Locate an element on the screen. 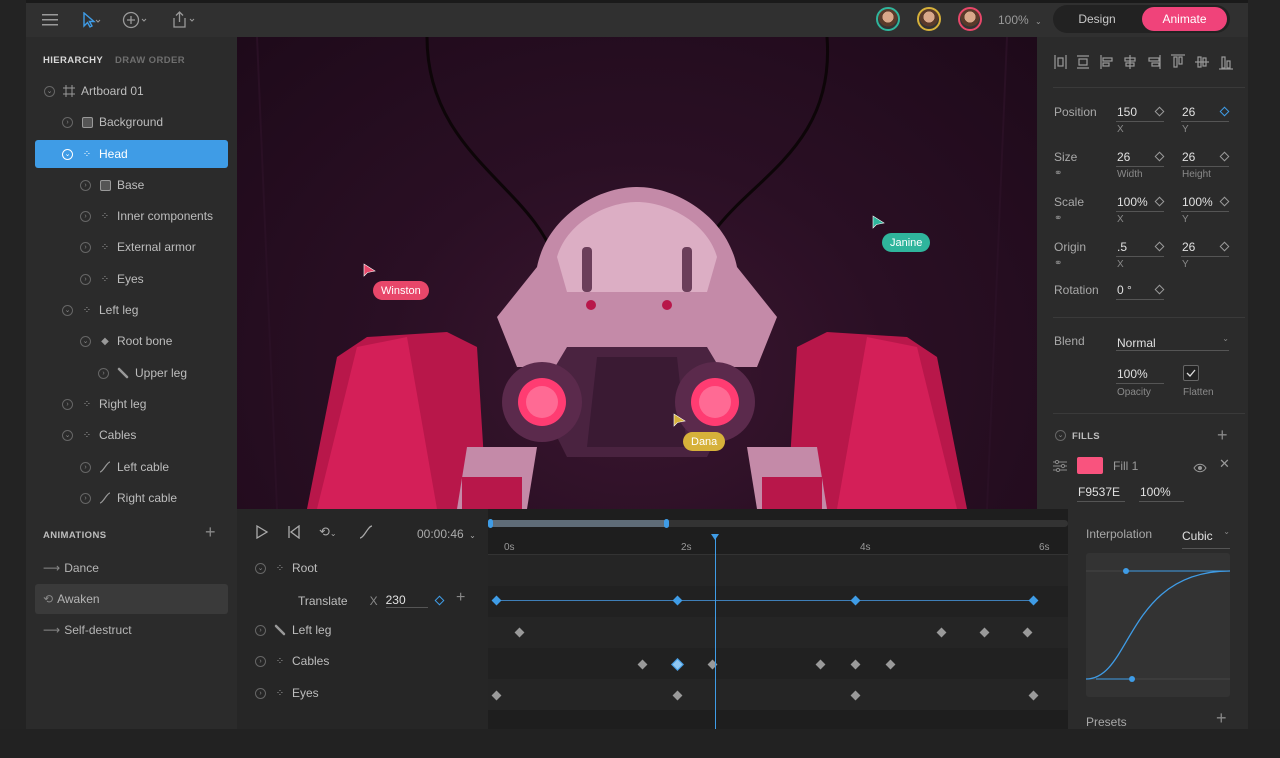  tree-item-cables: ⌄ ⁘ Cables is located at coordinates (145, 435).